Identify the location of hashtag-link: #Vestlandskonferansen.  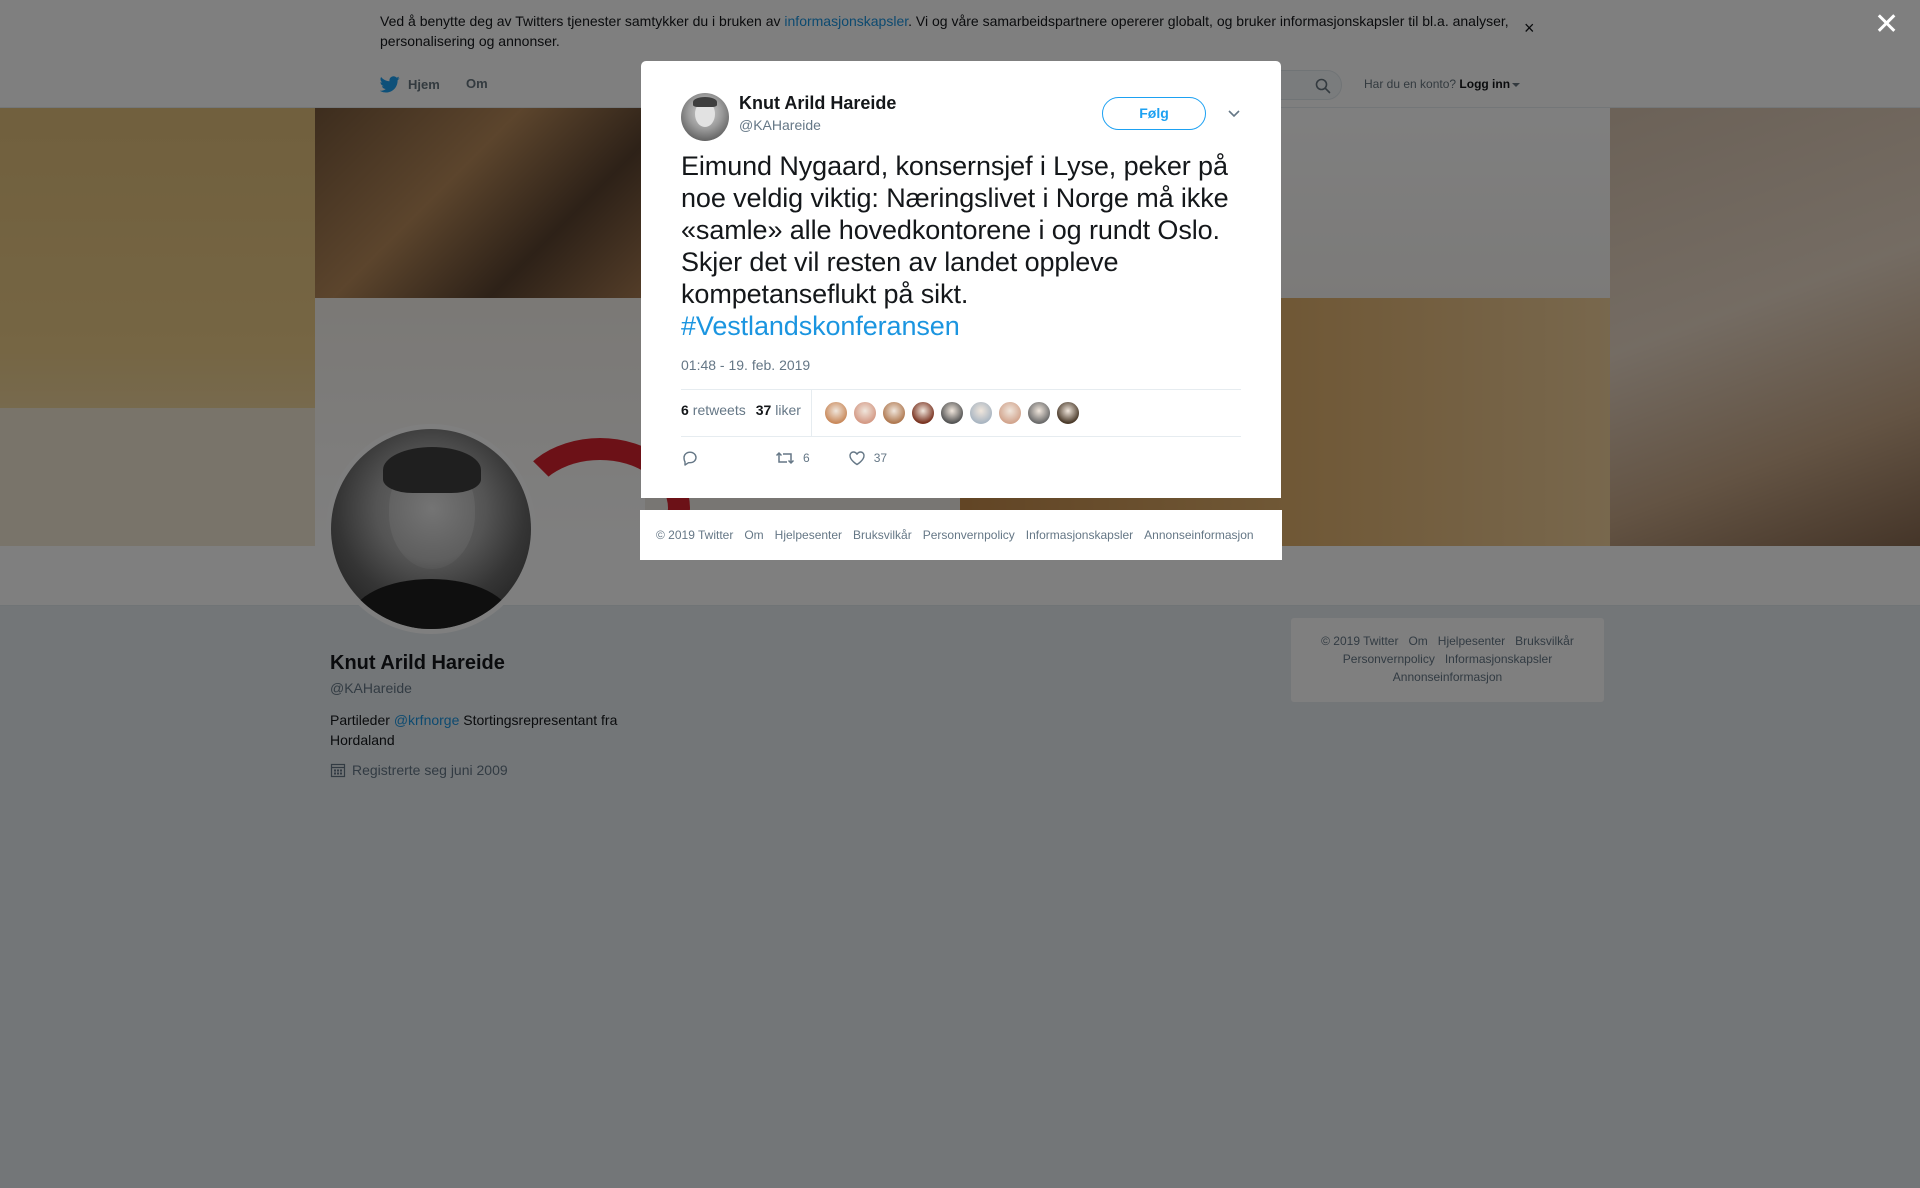
(966, 326).